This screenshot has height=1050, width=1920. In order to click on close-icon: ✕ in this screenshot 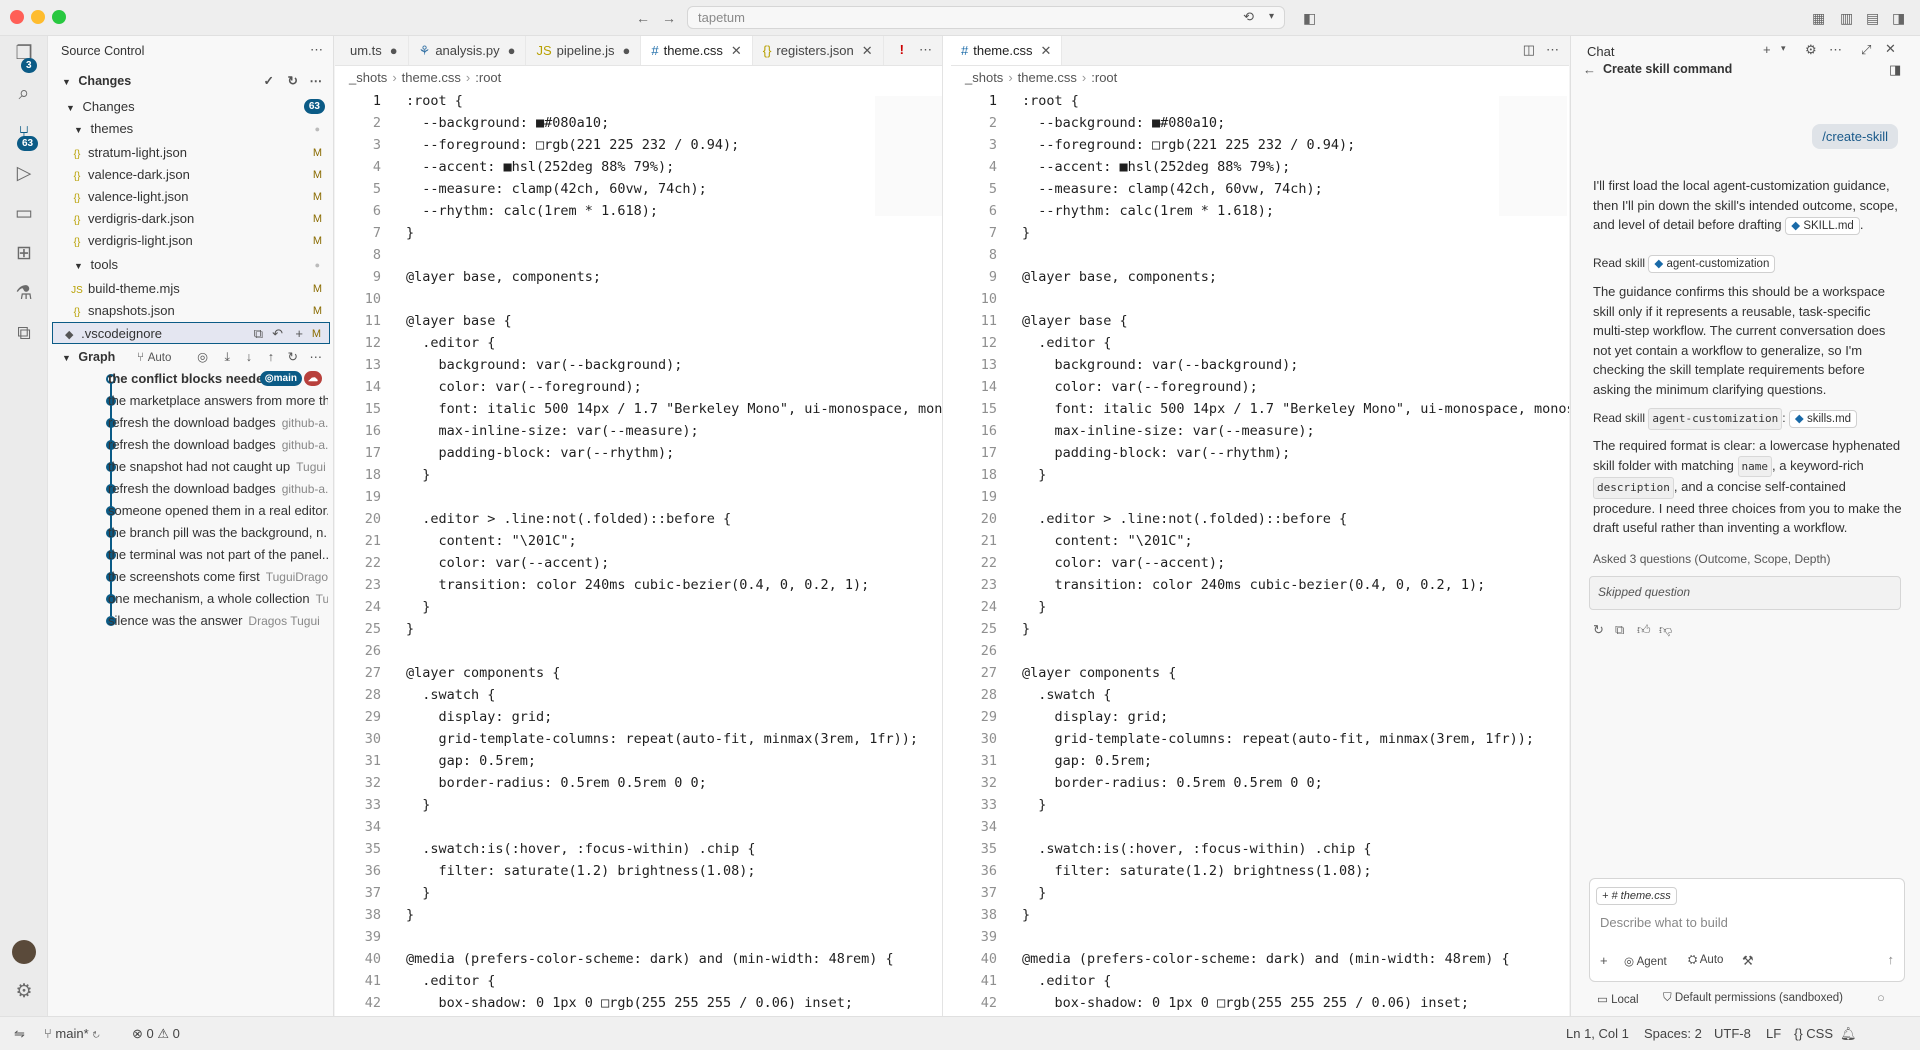, I will do `click(1890, 49)`.